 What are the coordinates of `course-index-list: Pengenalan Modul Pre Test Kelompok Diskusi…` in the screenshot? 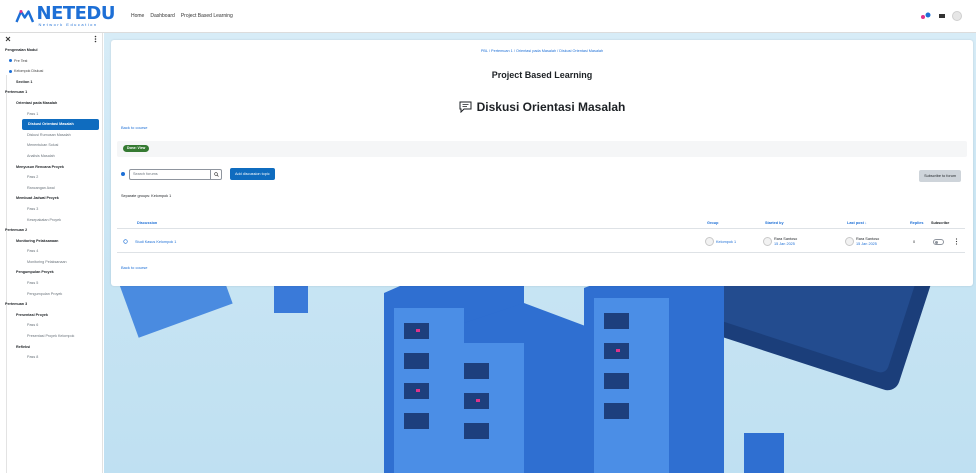 It's located at (51, 204).